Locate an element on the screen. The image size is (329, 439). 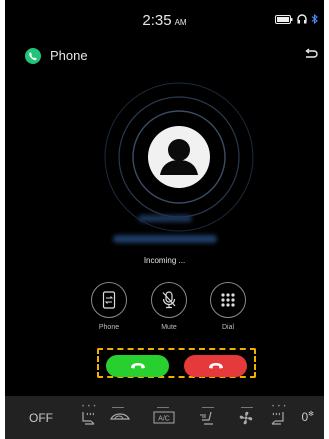
dial-label: Dial is located at coordinates (228, 327).